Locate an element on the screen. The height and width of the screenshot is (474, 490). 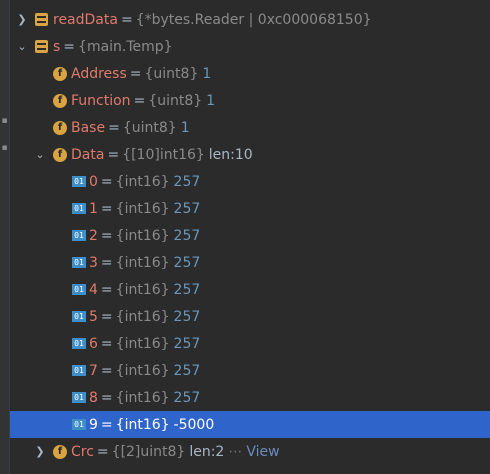
tree-row-element: 01 2 = {int16} 257 is located at coordinates (250, 235).